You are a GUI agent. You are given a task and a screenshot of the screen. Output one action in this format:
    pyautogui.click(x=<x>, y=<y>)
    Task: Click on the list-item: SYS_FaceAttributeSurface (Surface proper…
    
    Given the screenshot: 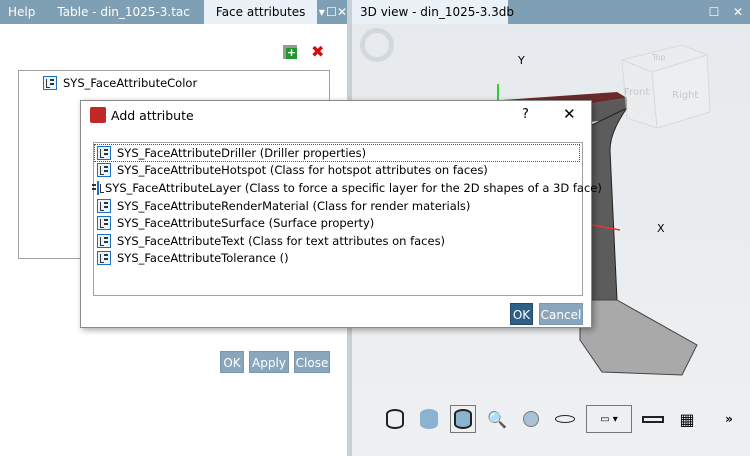 What is the action you would take?
    pyautogui.click(x=338, y=223)
    